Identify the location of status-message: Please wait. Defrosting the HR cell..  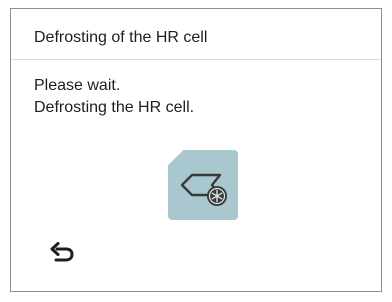
(114, 97).